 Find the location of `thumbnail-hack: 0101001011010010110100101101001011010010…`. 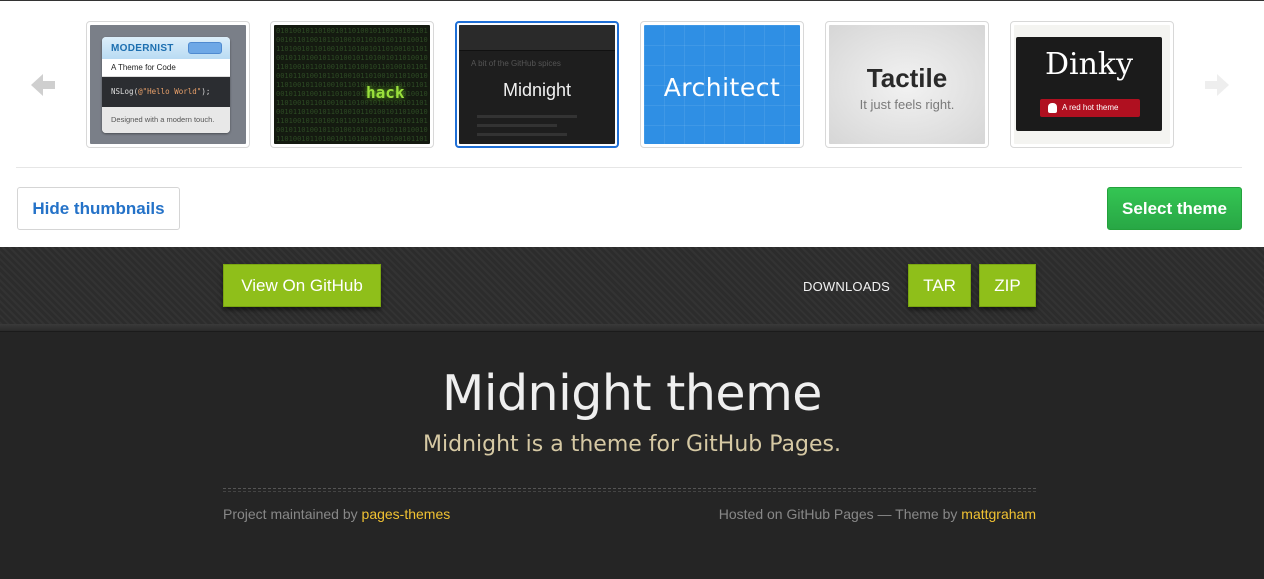

thumbnail-hack: 0101001011010010110100101101001011010010… is located at coordinates (352, 84).